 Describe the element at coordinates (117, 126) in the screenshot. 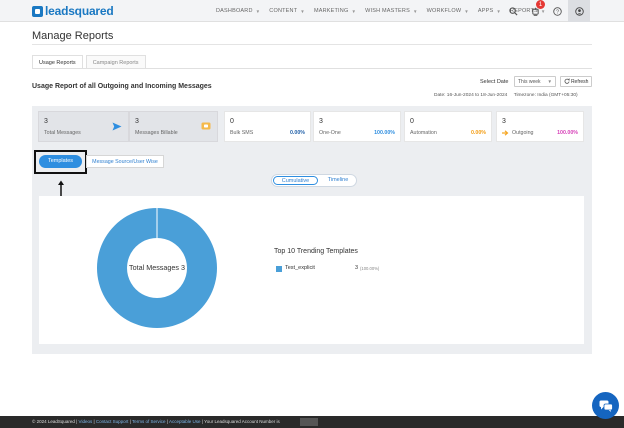

I see `send-icon` at that location.